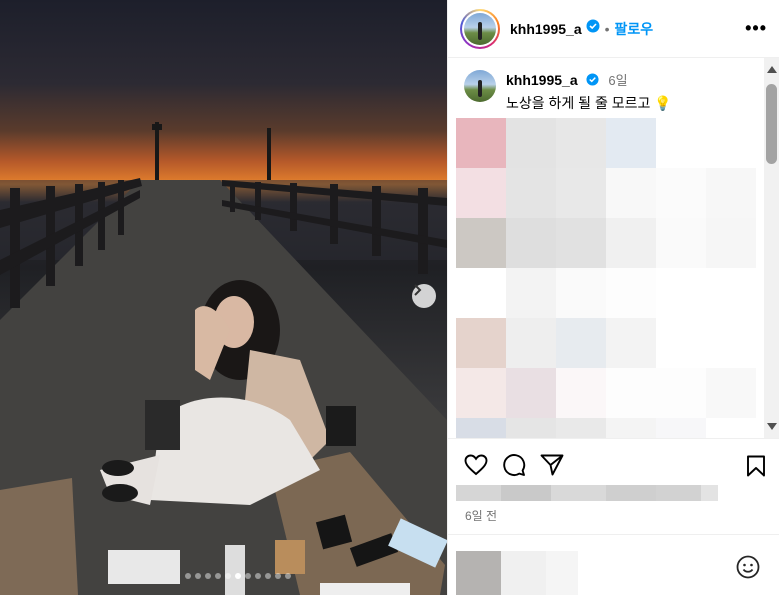 The height and width of the screenshot is (595, 779). Describe the element at coordinates (476, 465) in the screenshot. I see `heart-icon` at that location.